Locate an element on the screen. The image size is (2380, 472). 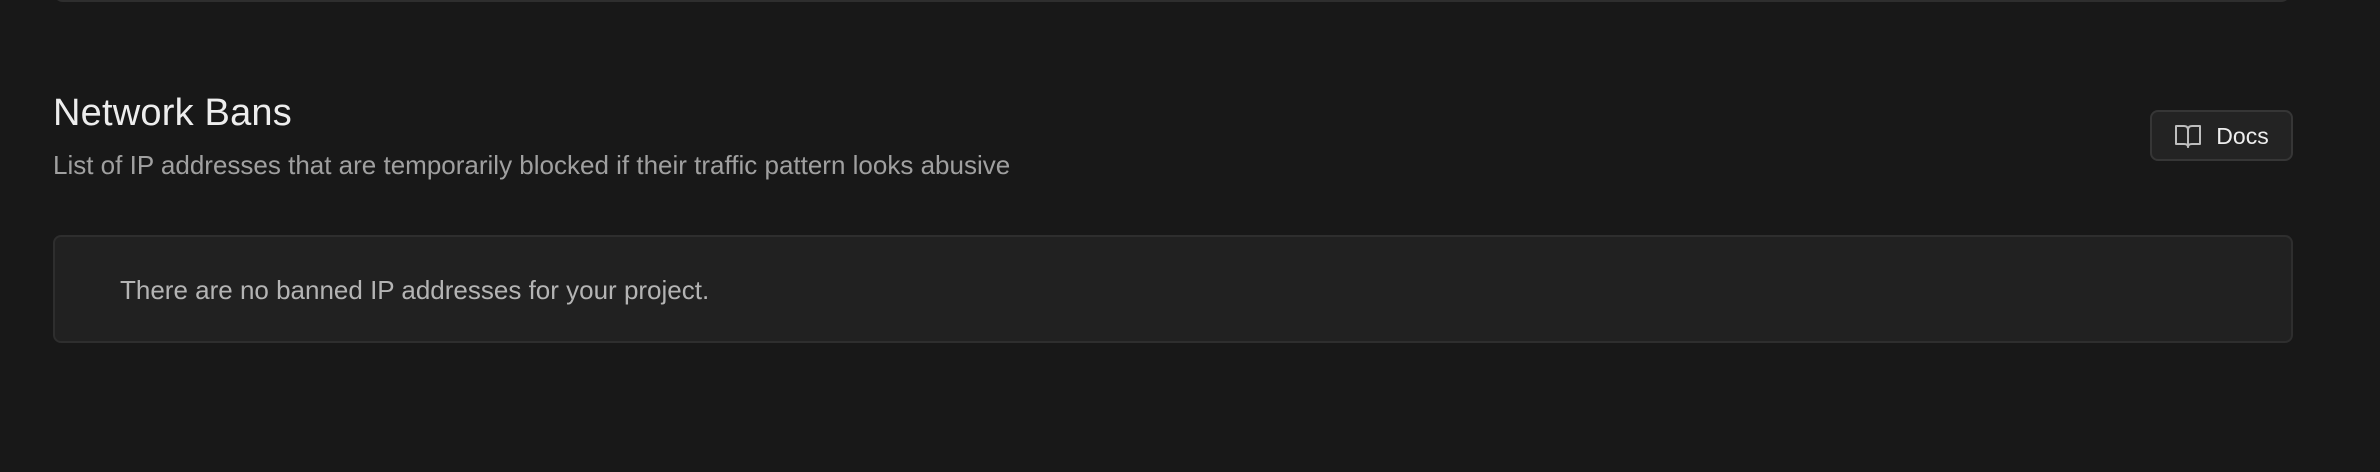
book-open-icon is located at coordinates (2188, 136).